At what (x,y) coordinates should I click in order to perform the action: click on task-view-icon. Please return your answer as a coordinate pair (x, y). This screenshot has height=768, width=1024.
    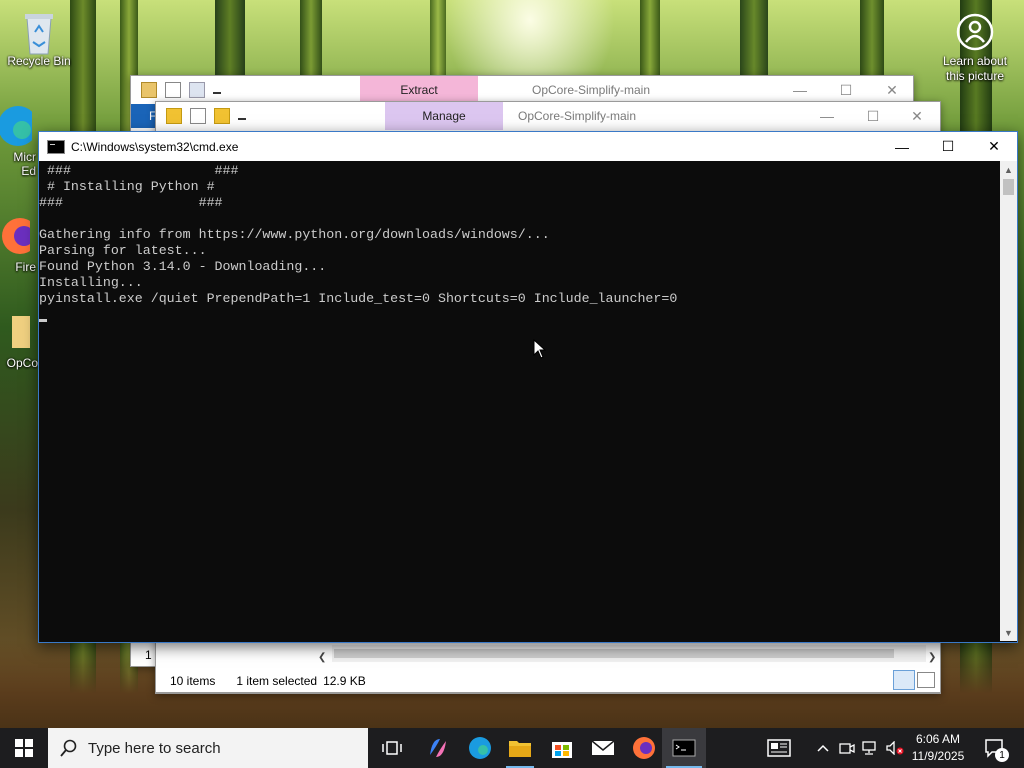
    Looking at the image, I should click on (392, 748).